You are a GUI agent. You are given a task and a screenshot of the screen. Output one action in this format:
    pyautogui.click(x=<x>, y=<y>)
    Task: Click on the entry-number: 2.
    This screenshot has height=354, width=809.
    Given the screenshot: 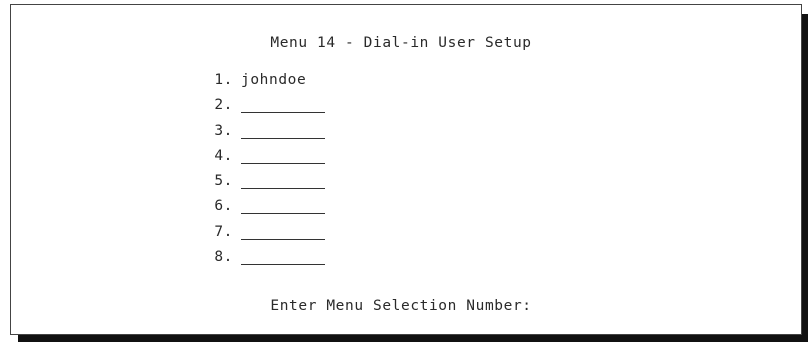 What is the action you would take?
    pyautogui.click(x=223, y=105)
    